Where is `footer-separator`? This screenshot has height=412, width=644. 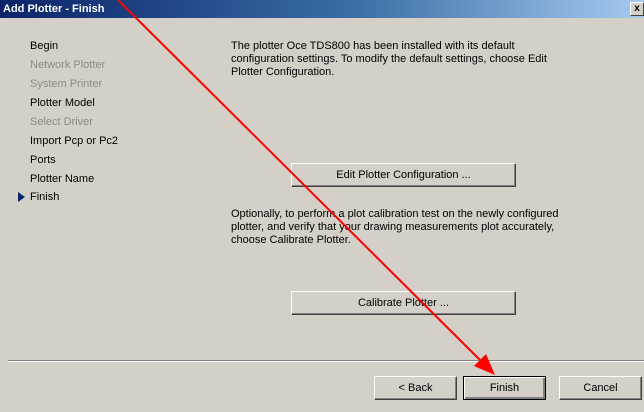 footer-separator is located at coordinates (326, 361).